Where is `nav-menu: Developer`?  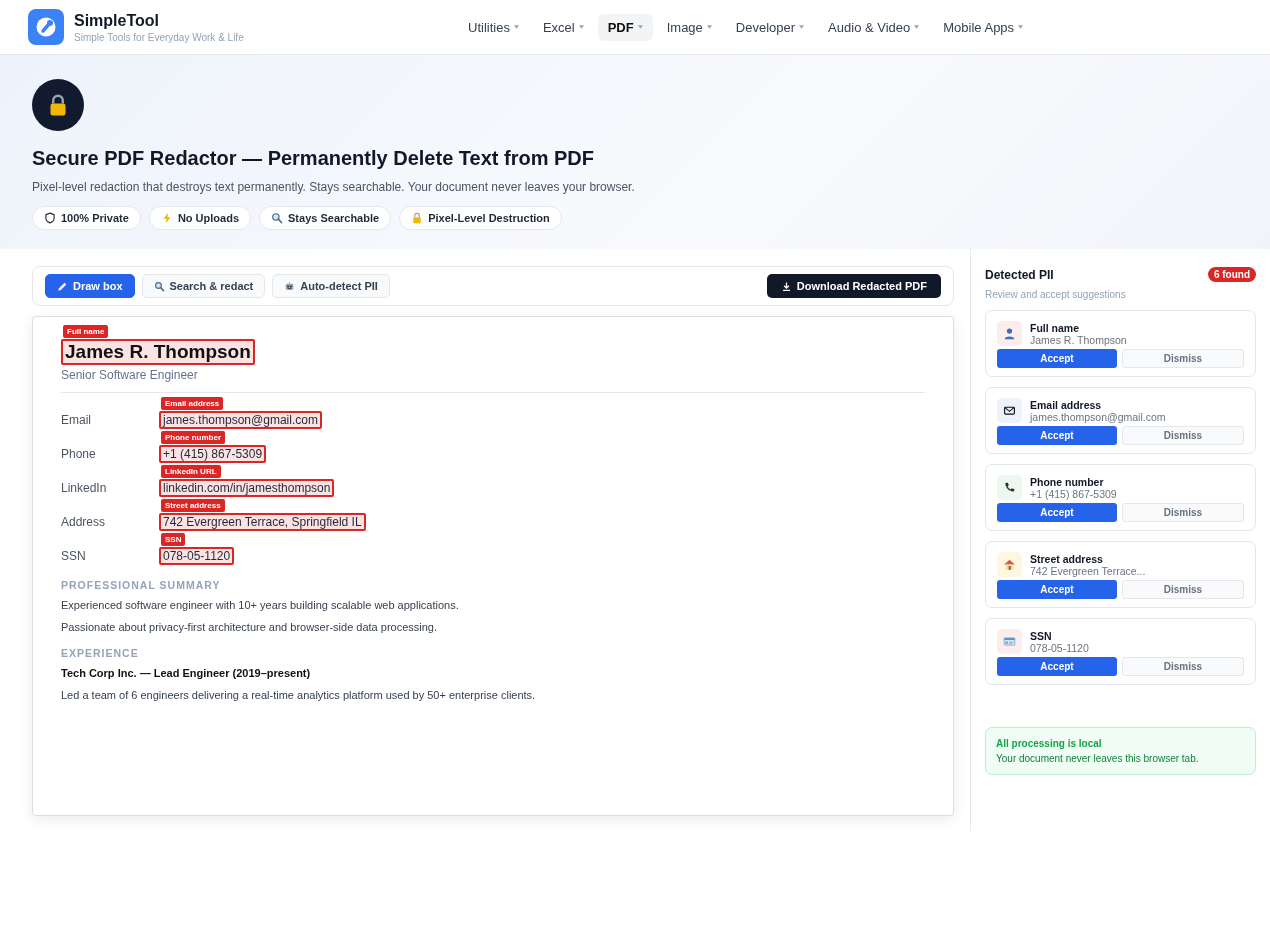
nav-menu: Developer is located at coordinates (770, 27).